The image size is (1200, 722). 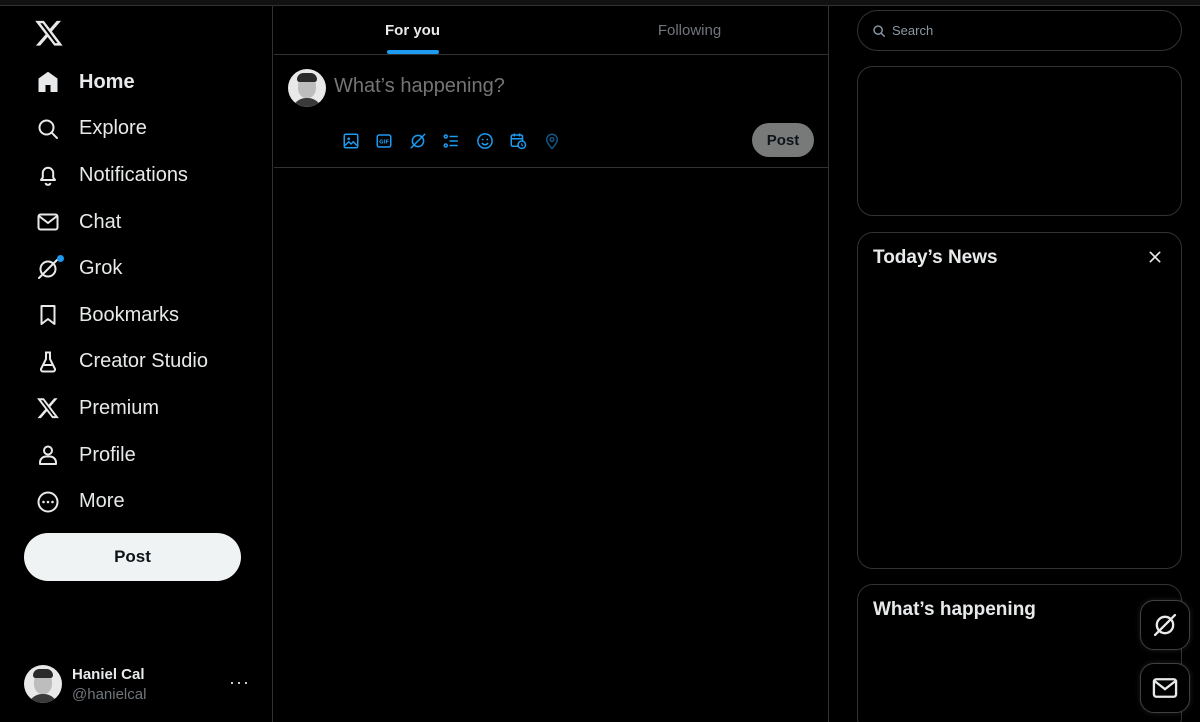 What do you see at coordinates (1019, 653) in the screenshot?
I see `whats-happening-card: What’s happening` at bounding box center [1019, 653].